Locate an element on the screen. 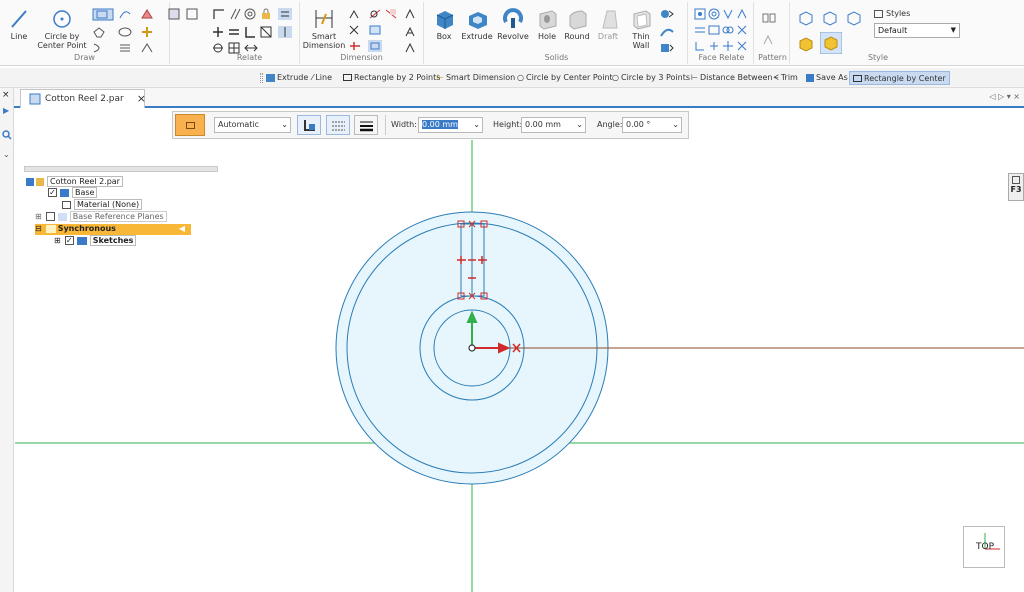 This screenshot has width=1024, height=592. aligned-face-icon is located at coordinates (728, 46).